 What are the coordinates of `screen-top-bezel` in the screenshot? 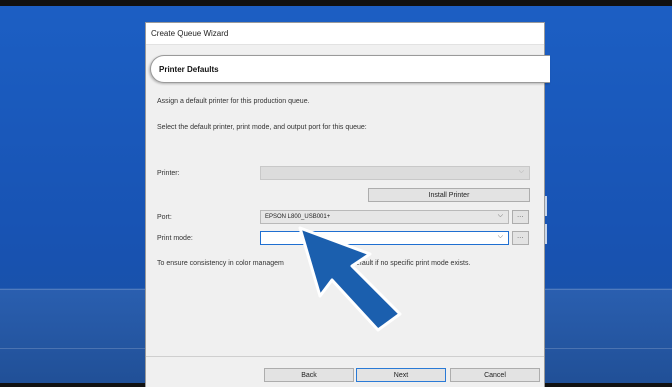 It's located at (336, 3).